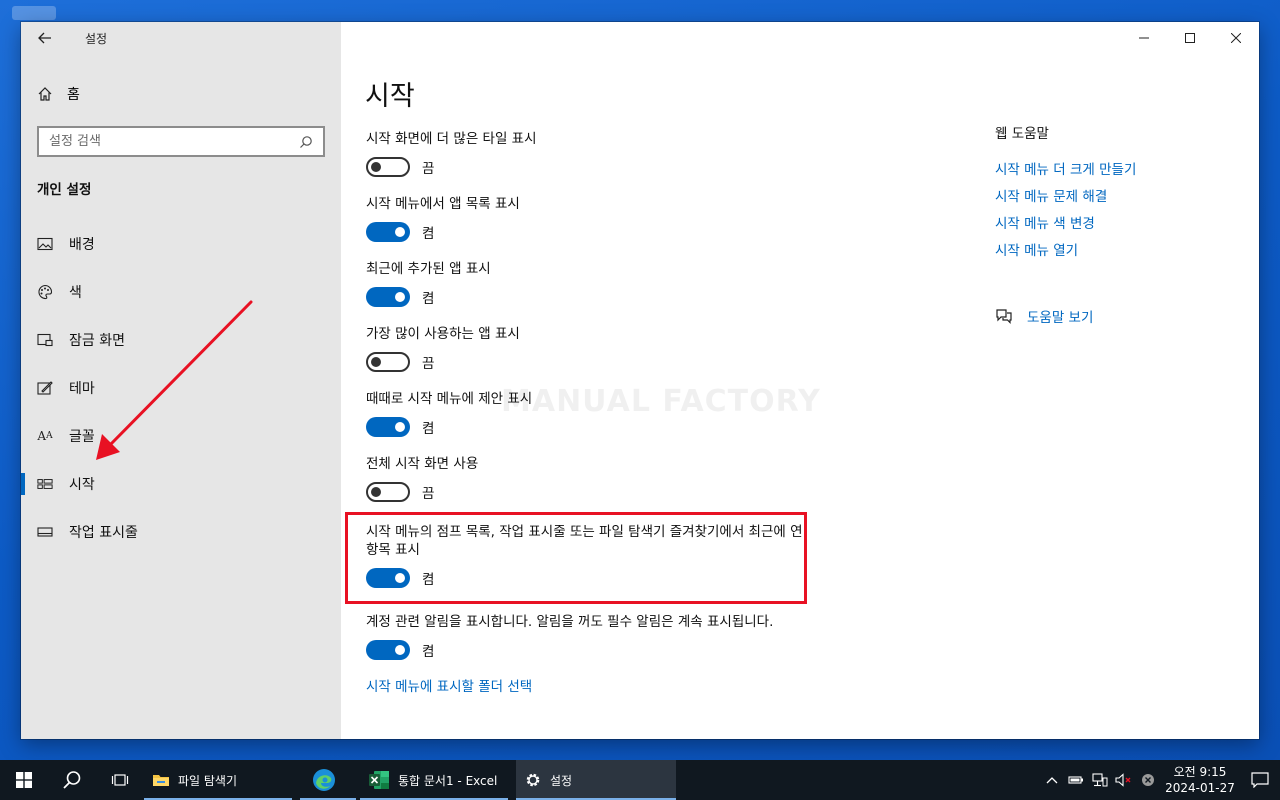 The image size is (1280, 800). I want to click on notification-icon, so click(1260, 780).